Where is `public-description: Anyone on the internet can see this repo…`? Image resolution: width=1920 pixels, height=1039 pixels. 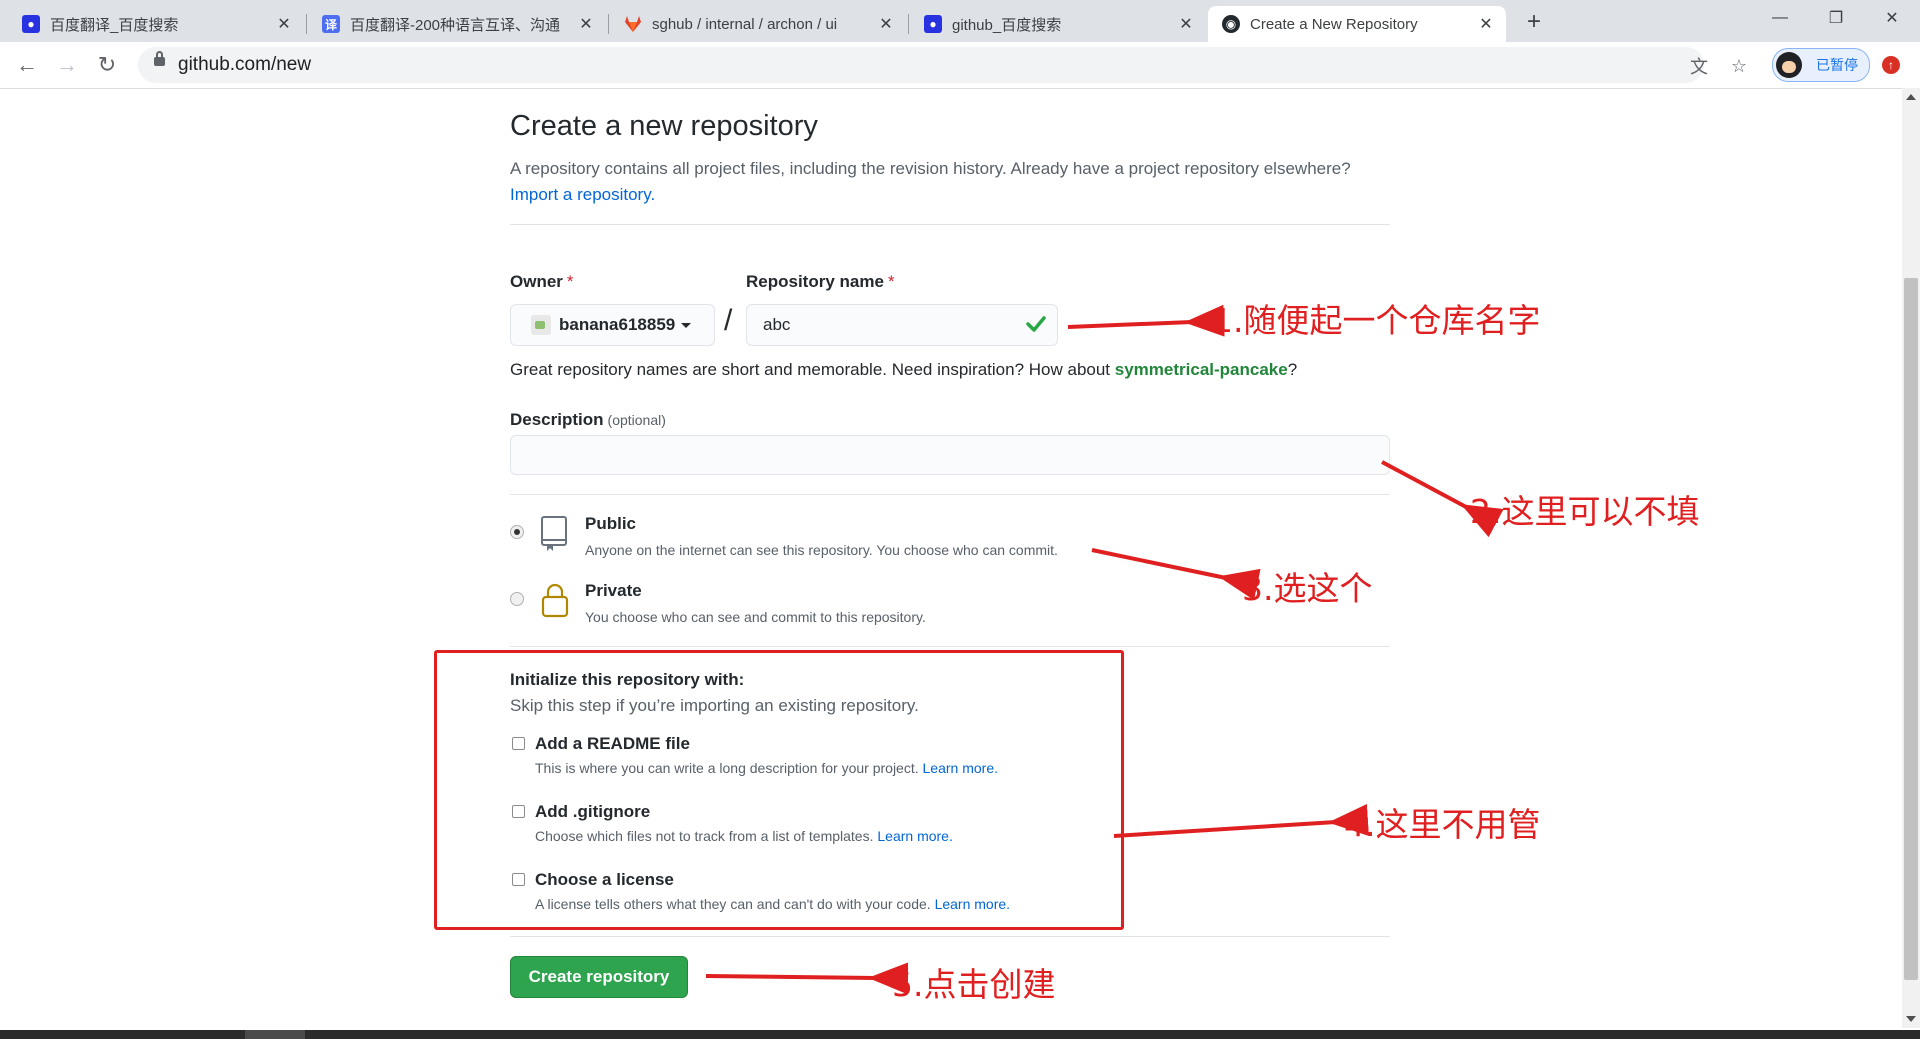
public-description: Anyone on the internet can see this repo… is located at coordinates (821, 550).